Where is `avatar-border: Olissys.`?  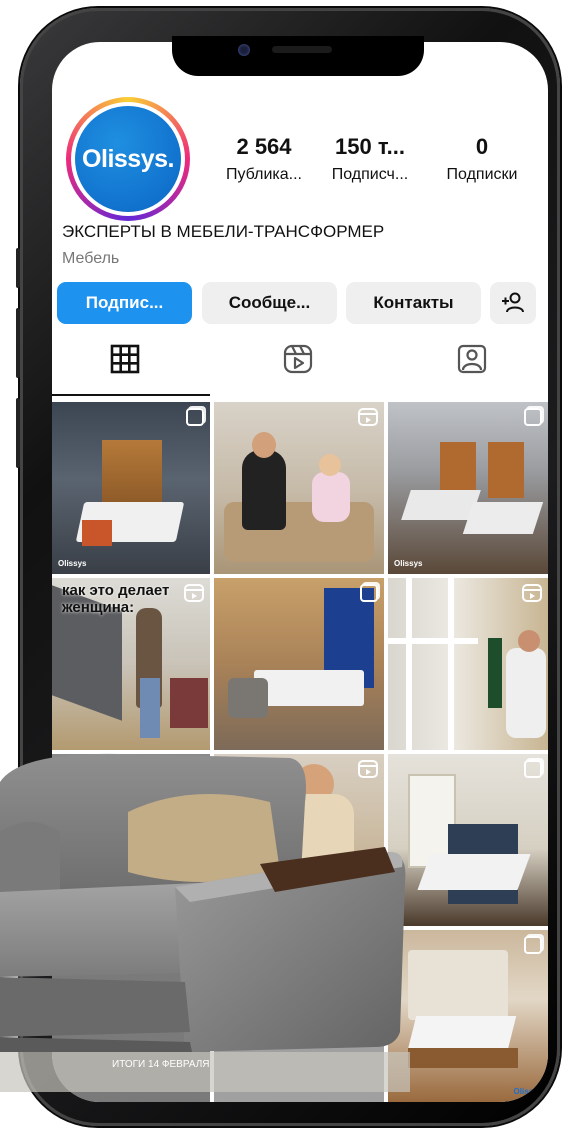 avatar-border: Olissys. is located at coordinates (128, 159).